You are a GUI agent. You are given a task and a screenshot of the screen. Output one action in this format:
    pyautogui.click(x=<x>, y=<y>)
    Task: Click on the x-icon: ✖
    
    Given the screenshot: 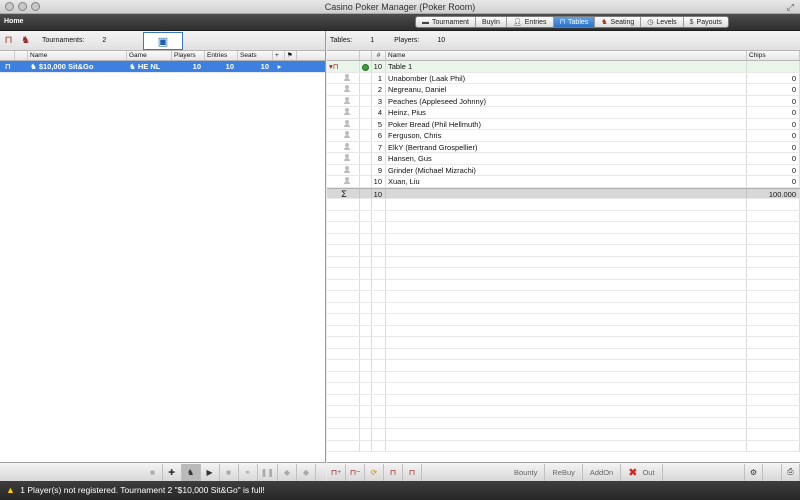 What is the action you would take?
    pyautogui.click(x=633, y=472)
    